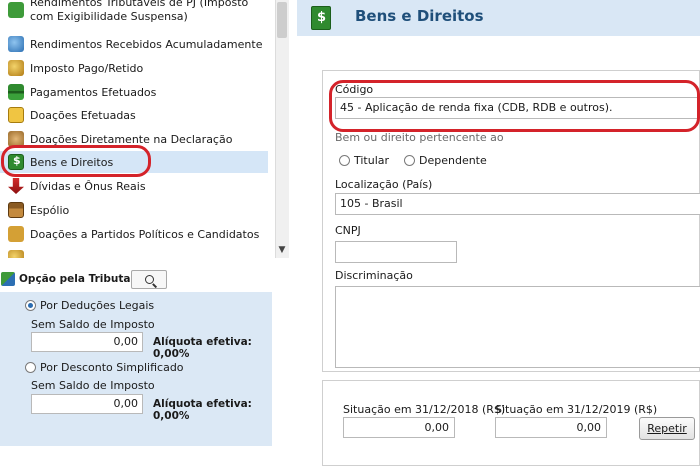 This screenshot has height=466, width=700. Describe the element at coordinates (87, 342) in the screenshot. I see `deducoes-value-field: 0,00` at that location.